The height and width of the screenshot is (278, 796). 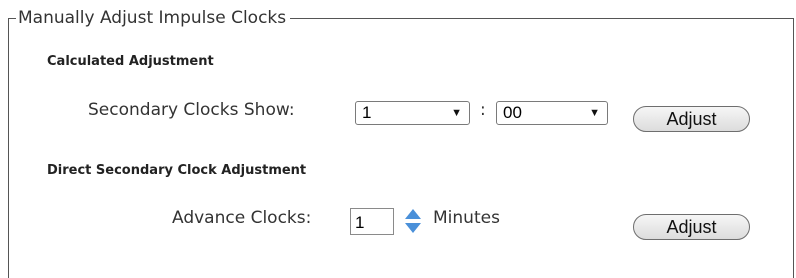 I want to click on minute-select: 00 ▼, so click(x=552, y=113).